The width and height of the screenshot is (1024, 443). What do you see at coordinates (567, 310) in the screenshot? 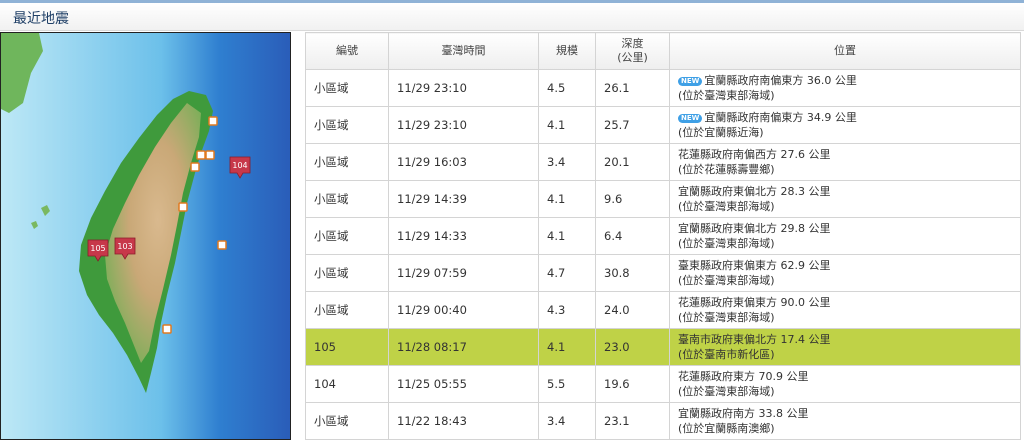
I see `cell-magnitude: 4.3` at bounding box center [567, 310].